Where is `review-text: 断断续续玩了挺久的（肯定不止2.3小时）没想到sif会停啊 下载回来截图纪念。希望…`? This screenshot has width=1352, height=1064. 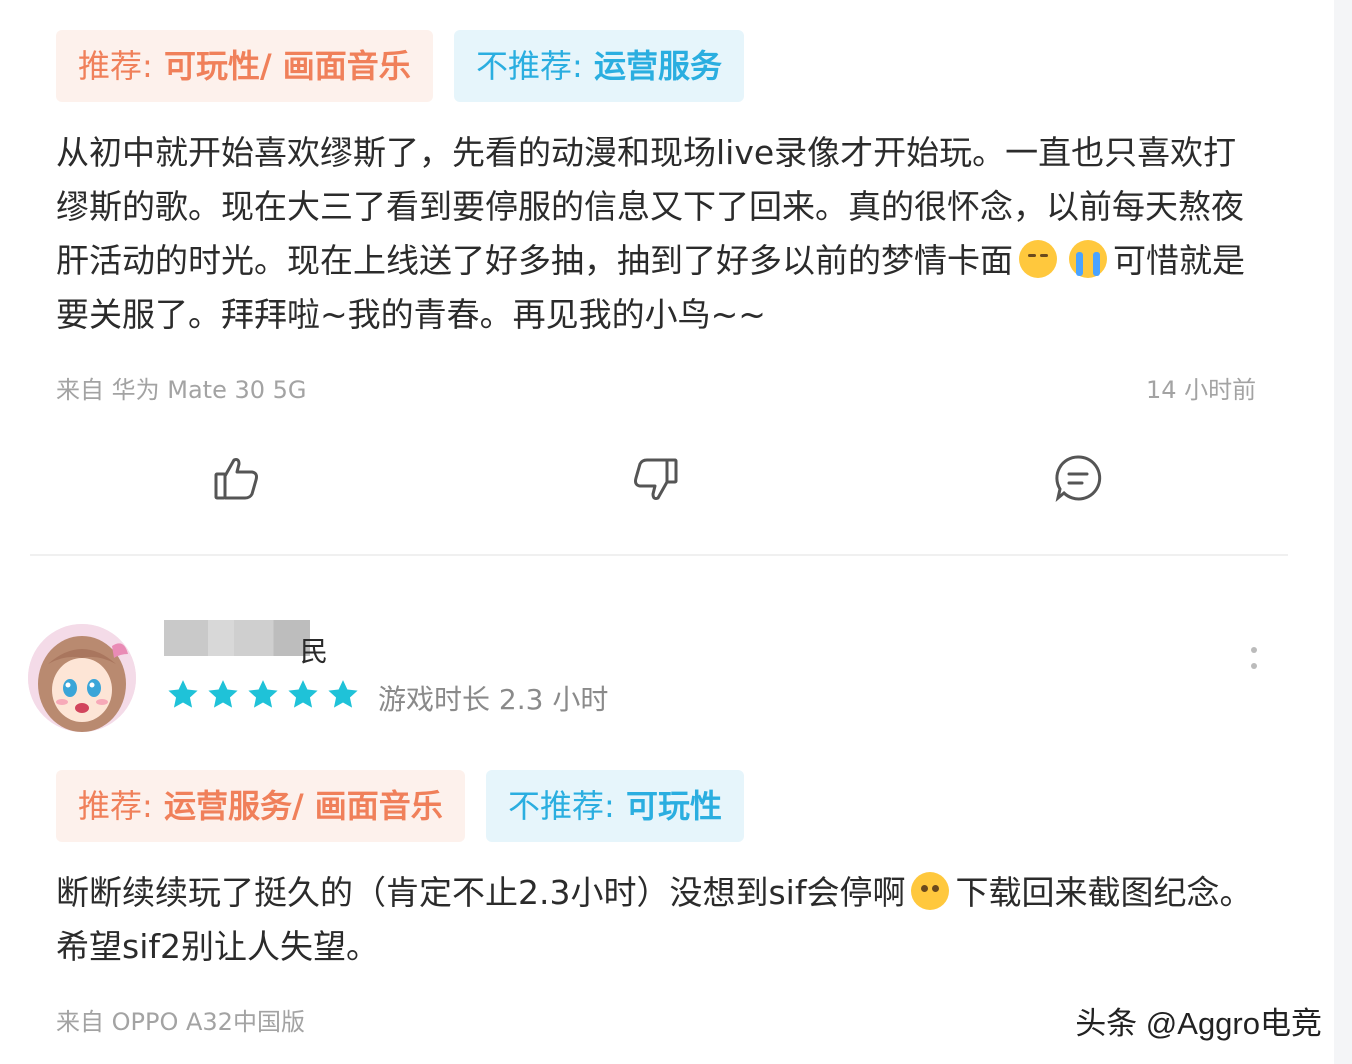
review-text: 断断续续玩了挺久的（肯定不止2.3小时）没想到sif会停啊 下载回来截图纪念。希望… is located at coordinates (656, 920).